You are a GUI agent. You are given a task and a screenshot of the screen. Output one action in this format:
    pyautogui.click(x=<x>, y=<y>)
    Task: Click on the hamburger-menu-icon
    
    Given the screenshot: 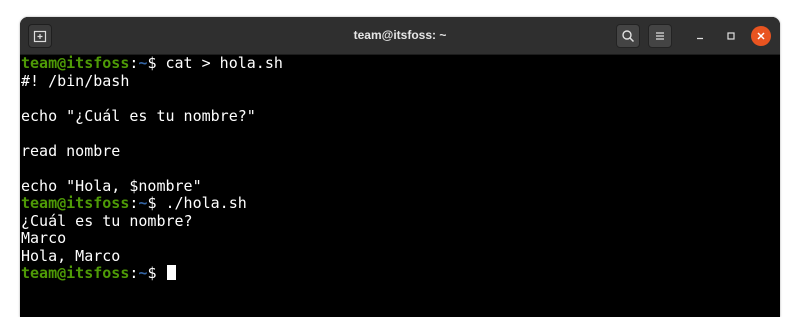 What is the action you would take?
    pyautogui.click(x=660, y=36)
    